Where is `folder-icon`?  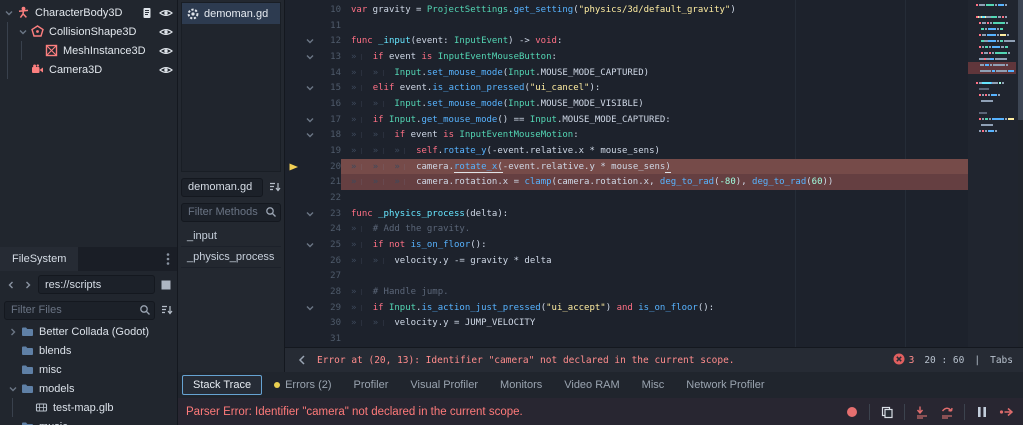 folder-icon is located at coordinates (27, 369).